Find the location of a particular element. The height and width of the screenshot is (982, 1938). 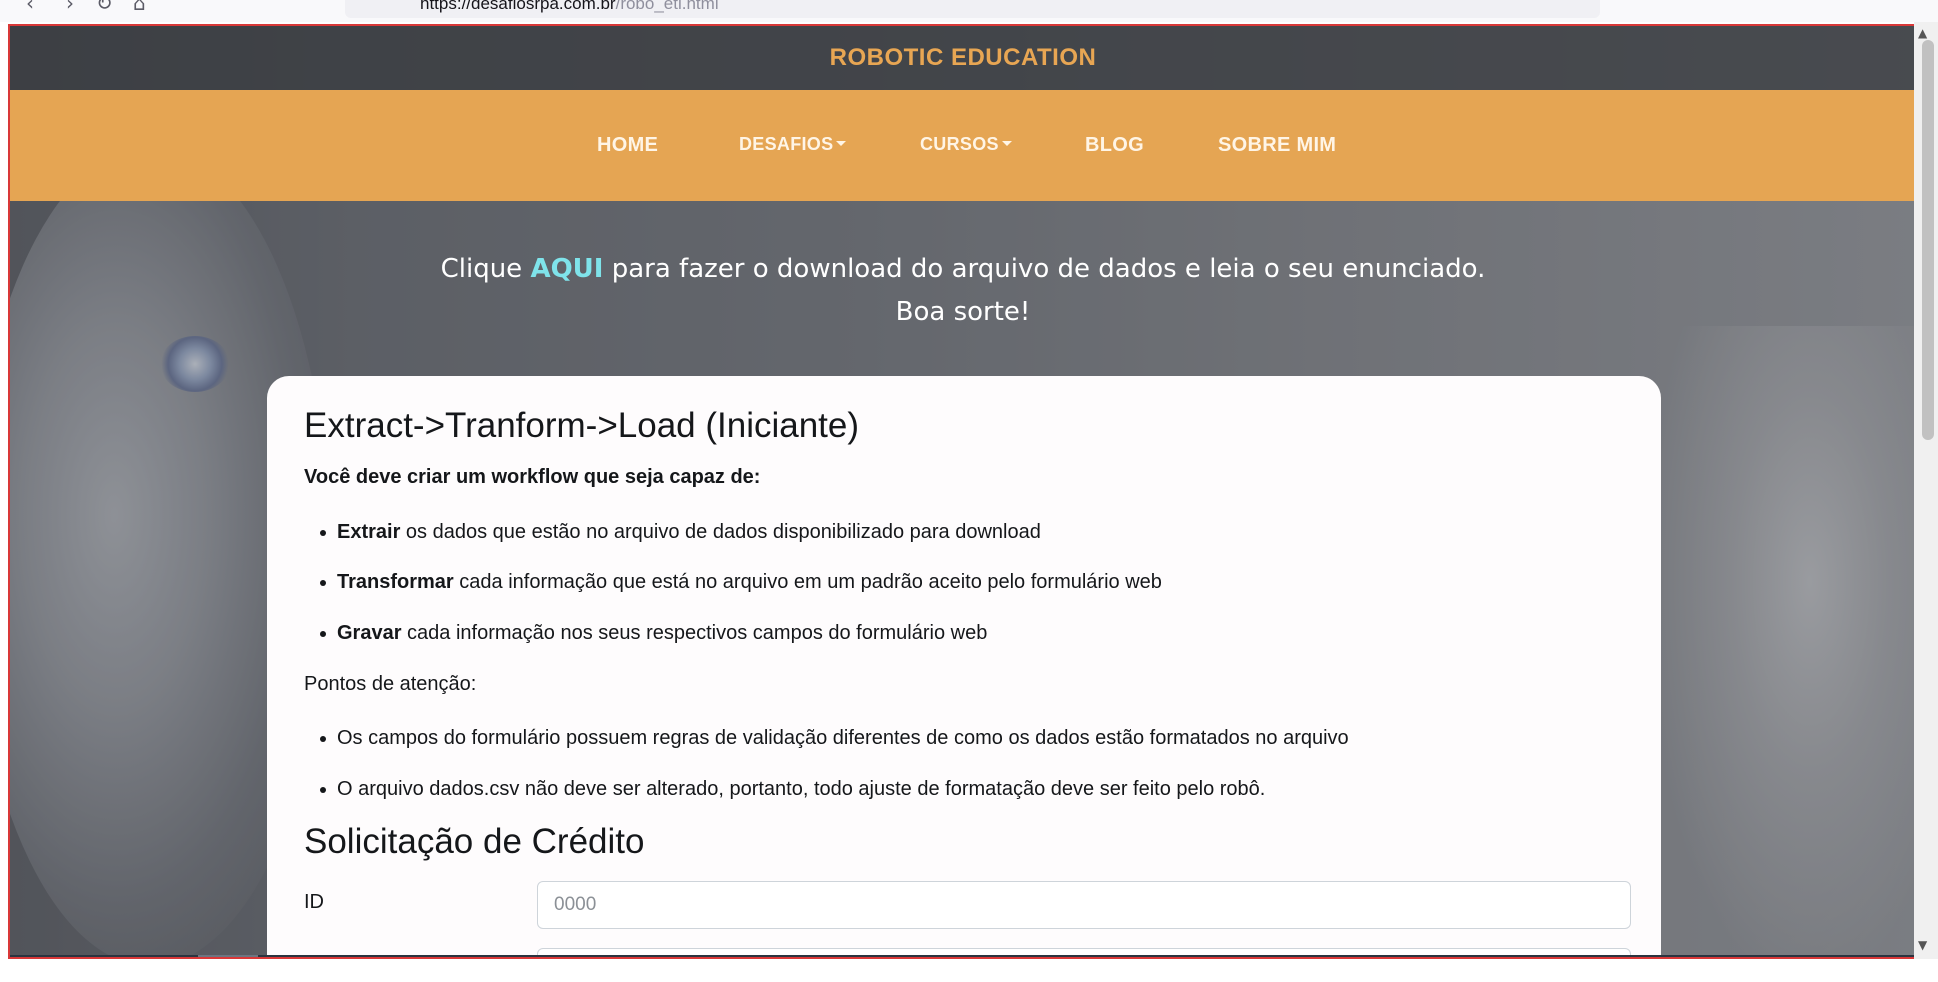

reload-icon: ↻ is located at coordinates (104, 6).